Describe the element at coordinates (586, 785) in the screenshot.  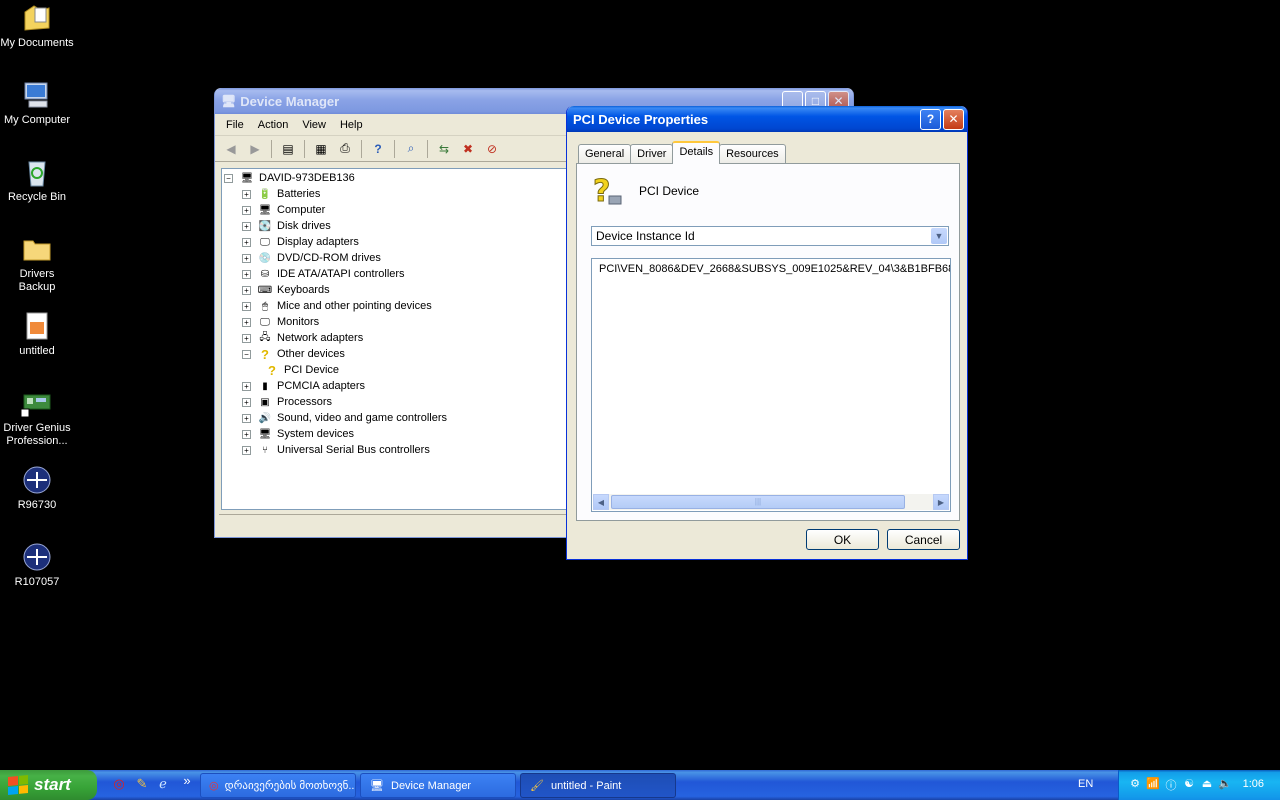
I see `task-label: untitled - Paint` at that location.